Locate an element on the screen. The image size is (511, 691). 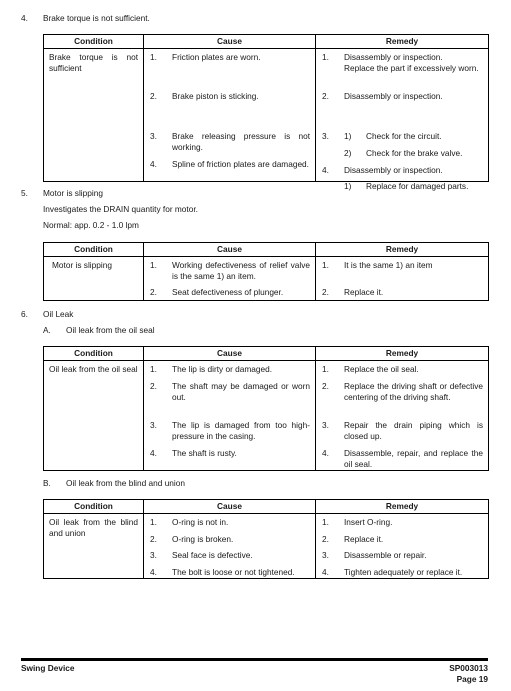
subsection-a-title: Oil leak from the oil seal is located at coordinates (110, 330).